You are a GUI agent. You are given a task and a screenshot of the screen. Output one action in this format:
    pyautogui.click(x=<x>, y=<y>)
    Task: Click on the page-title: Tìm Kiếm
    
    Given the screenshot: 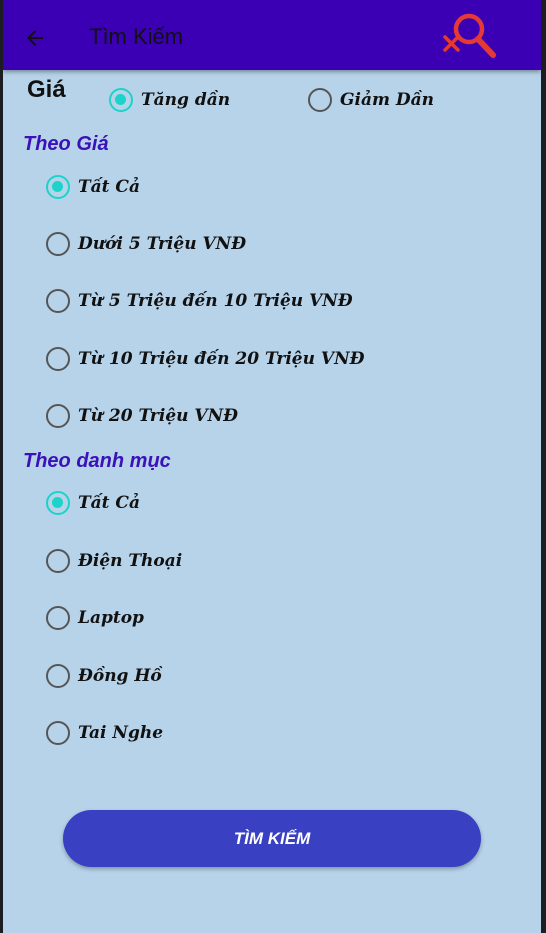 What is the action you would take?
    pyautogui.click(x=136, y=36)
    